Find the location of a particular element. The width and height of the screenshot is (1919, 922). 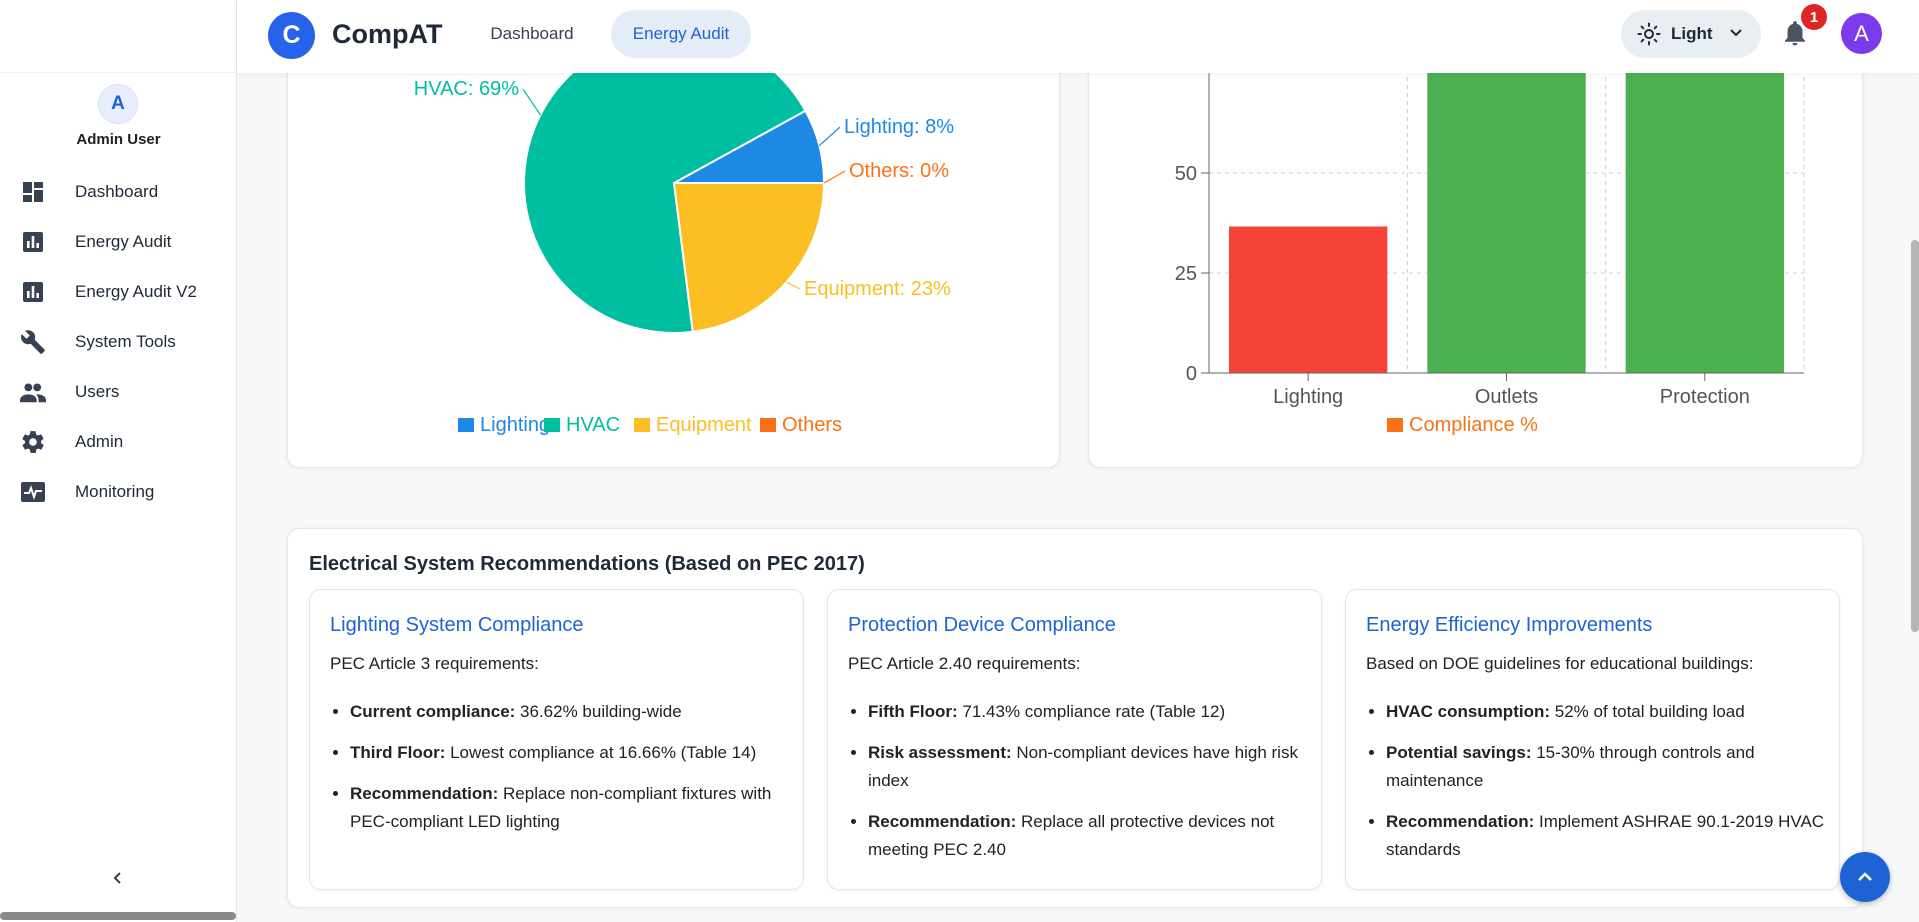

sidebar-item-label: Admin is located at coordinates (99, 441).